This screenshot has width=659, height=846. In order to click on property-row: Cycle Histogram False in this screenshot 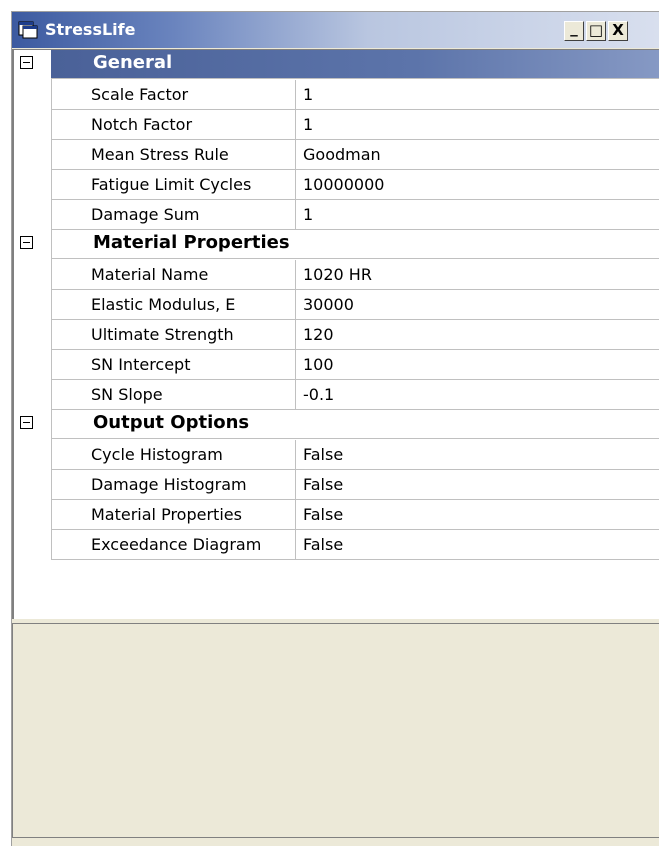, I will do `click(355, 455)`.